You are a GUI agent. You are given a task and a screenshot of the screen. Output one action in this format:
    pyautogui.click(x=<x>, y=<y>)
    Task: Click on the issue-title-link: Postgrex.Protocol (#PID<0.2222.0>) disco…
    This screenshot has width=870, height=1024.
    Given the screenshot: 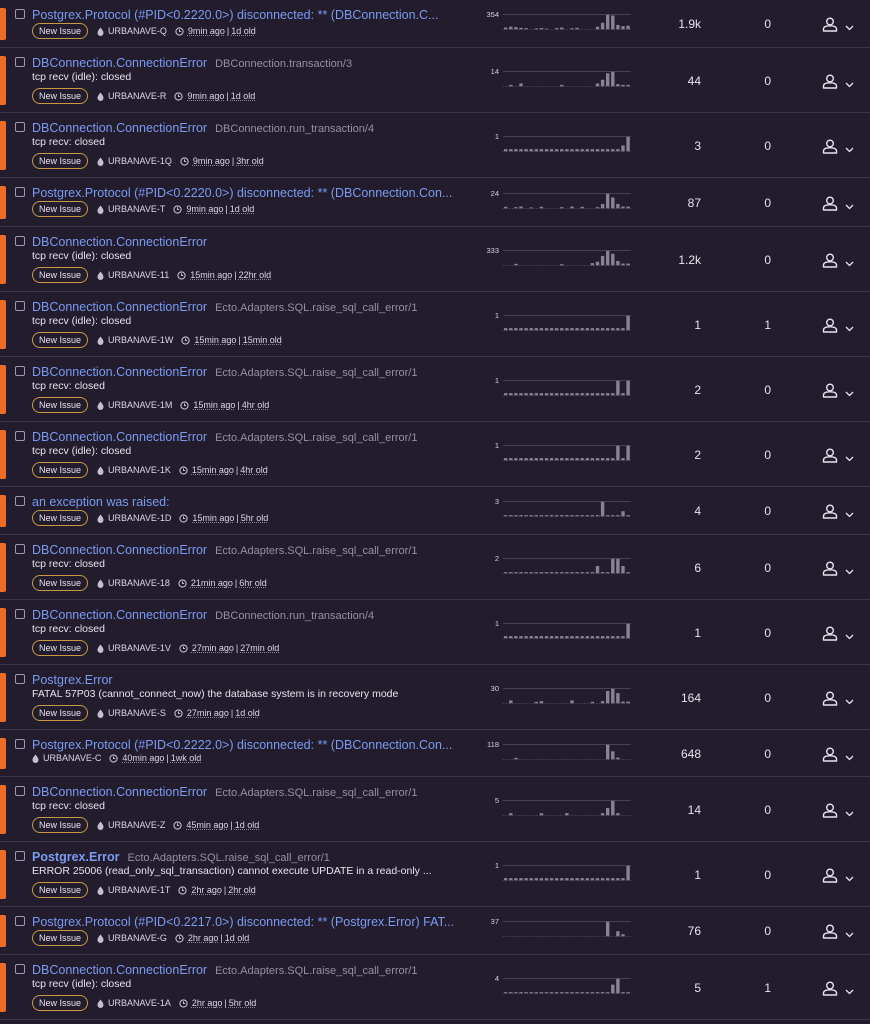 What is the action you would take?
    pyautogui.click(x=242, y=745)
    